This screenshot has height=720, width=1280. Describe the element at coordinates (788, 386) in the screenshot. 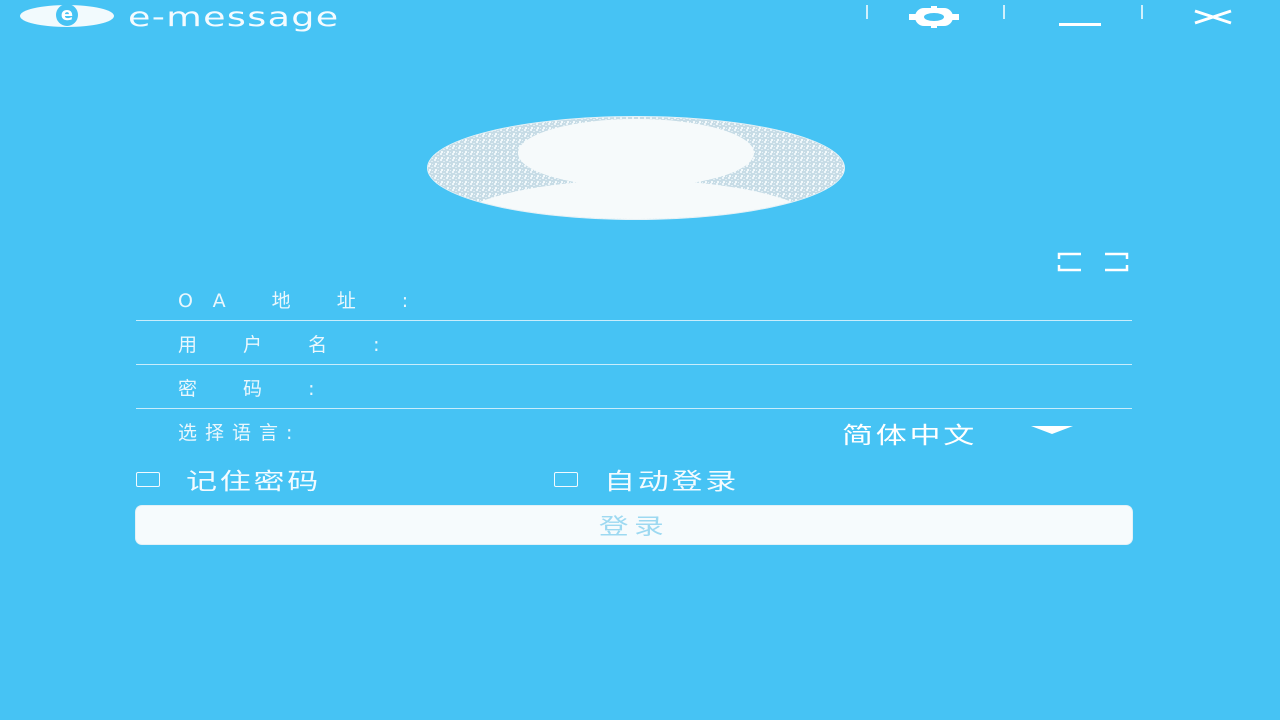

I see `password-input` at that location.